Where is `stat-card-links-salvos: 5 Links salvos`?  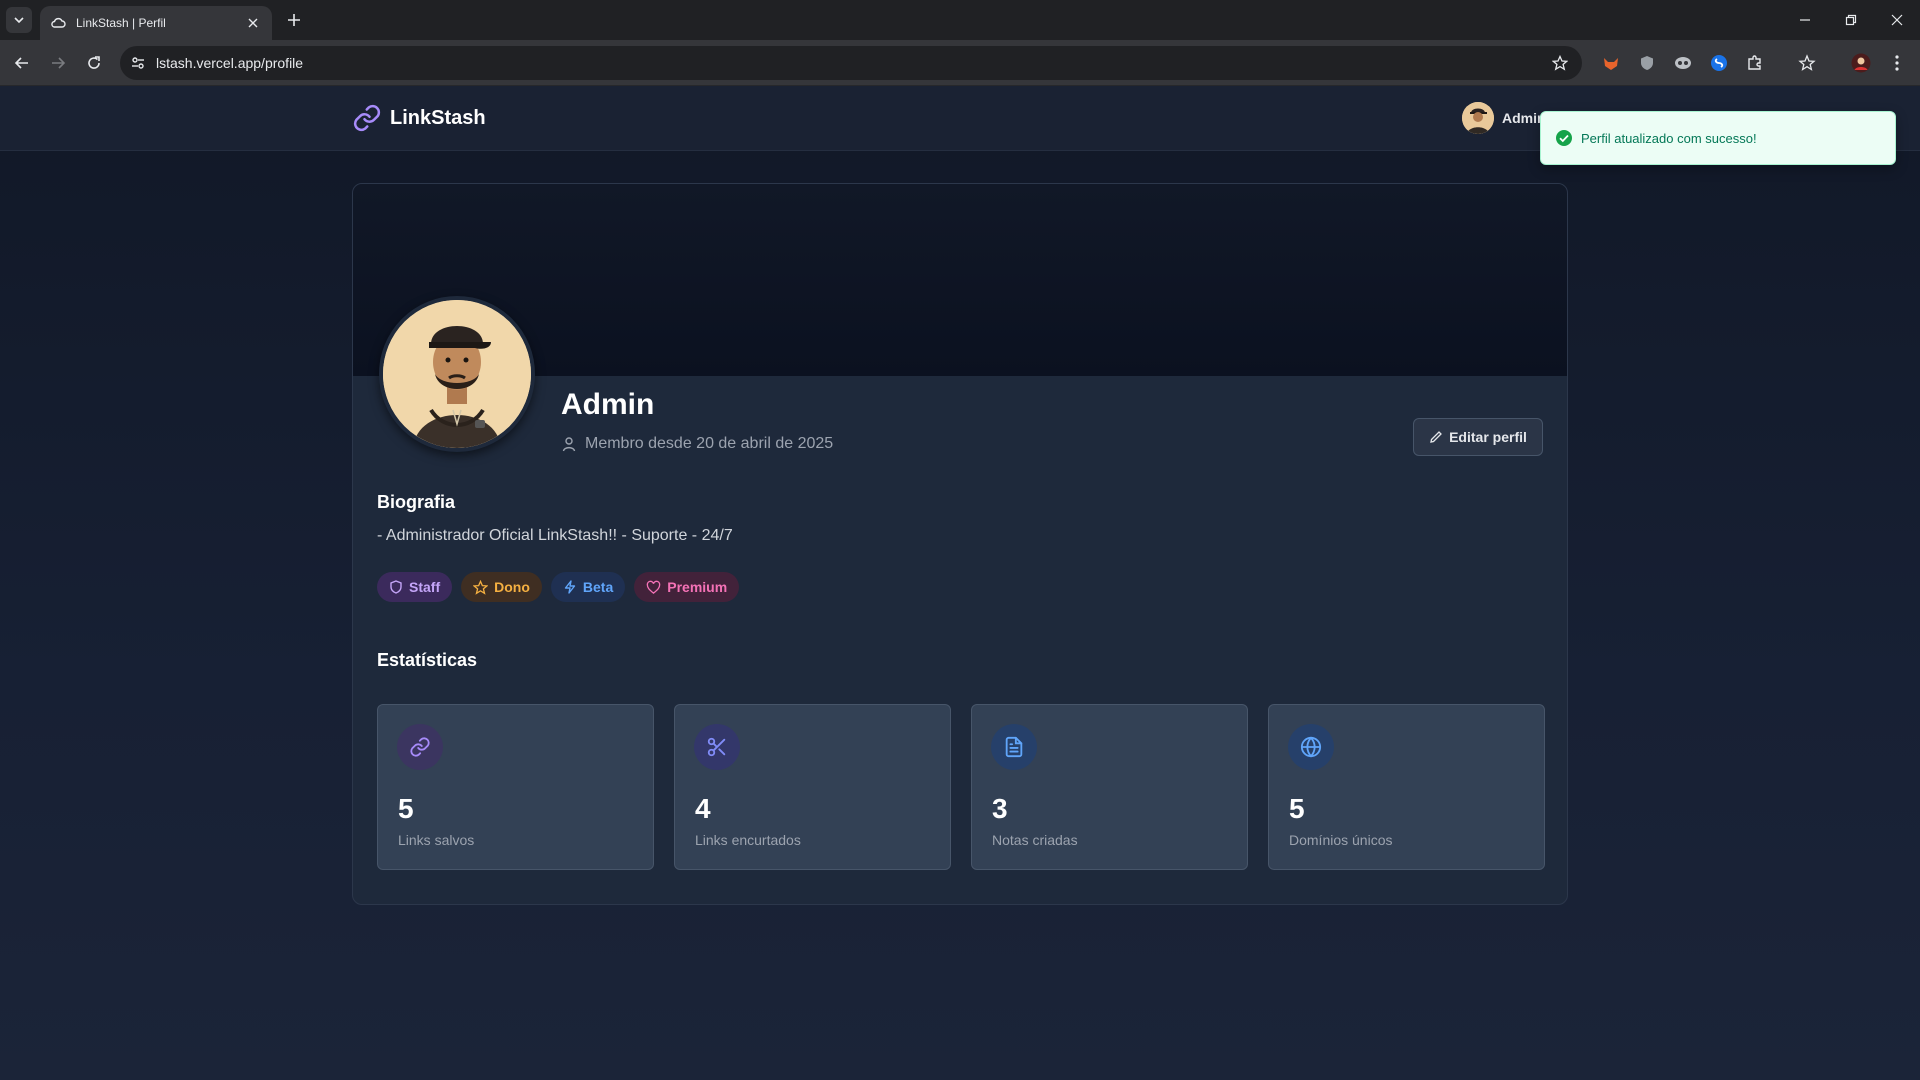
stat-card-links-salvos: 5 Links salvos is located at coordinates (515, 787).